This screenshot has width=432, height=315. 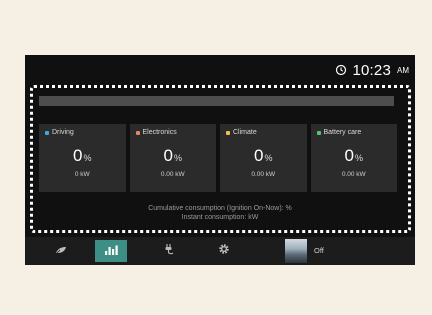 I want to click on card-battery-care: Battery care 0% 0.00 kW, so click(x=353, y=158).